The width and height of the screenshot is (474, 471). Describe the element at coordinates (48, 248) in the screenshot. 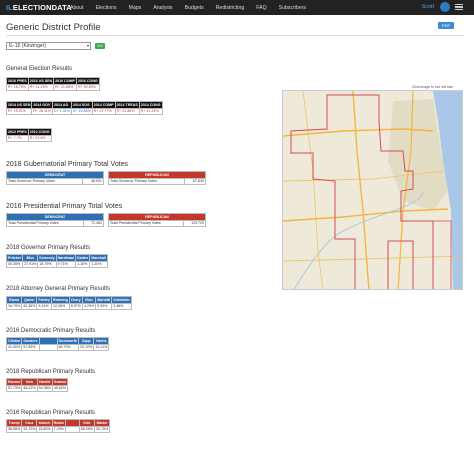

I see `gov-primary-heading: 2018 Governor Primary Results` at that location.